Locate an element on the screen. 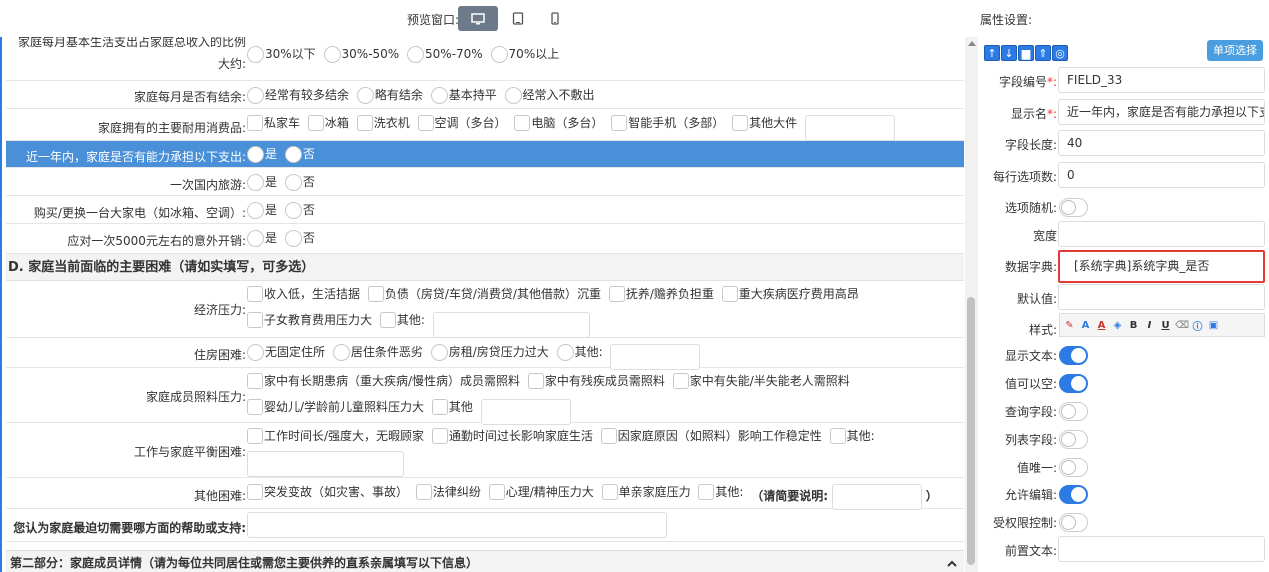 The height and width of the screenshot is (572, 1269). font-icon: A is located at coordinates (1085, 325).